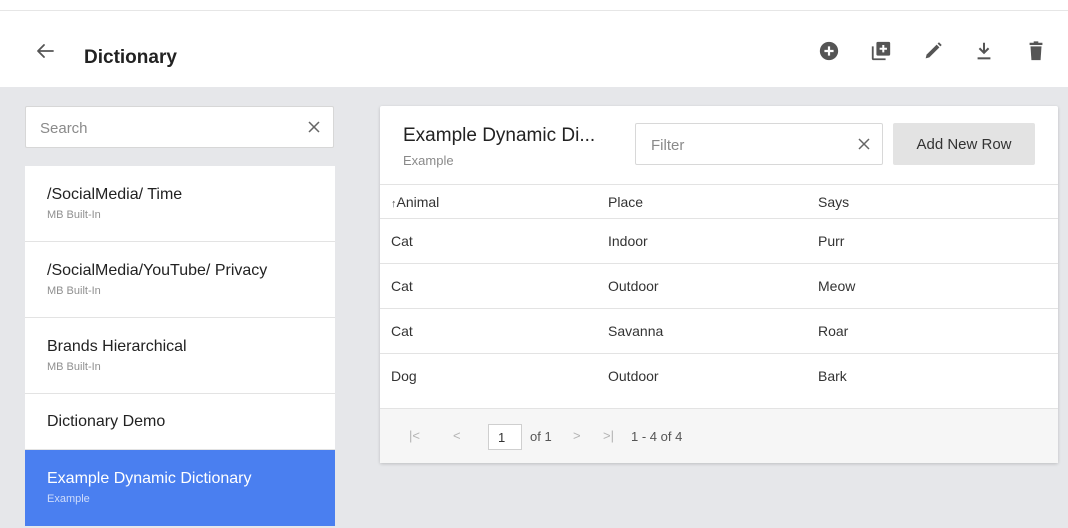  What do you see at coordinates (577, 435) in the screenshot?
I see `next-page-button: >` at bounding box center [577, 435].